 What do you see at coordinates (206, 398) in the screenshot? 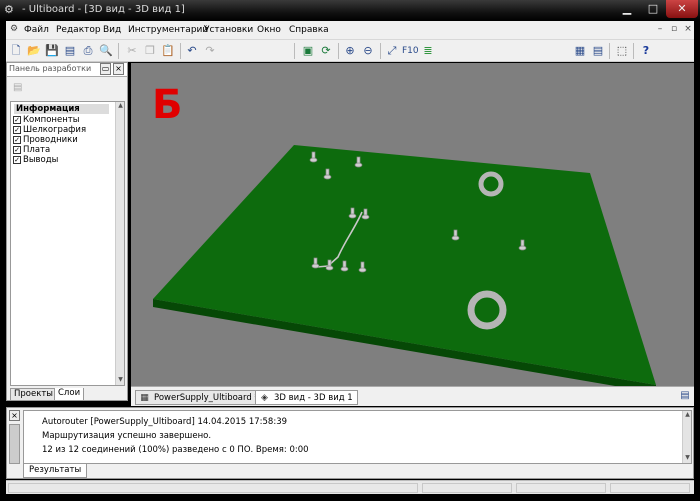
I see `tab-label: PowerSupply_Ultiboard *` at bounding box center [206, 398].